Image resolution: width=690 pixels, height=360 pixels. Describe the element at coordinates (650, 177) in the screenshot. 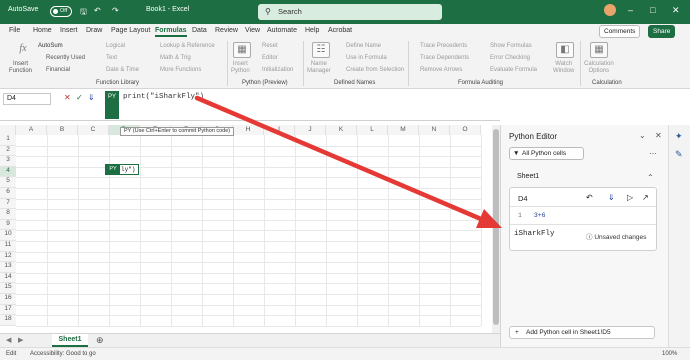

I see `collapse-icon: ⌃` at that location.